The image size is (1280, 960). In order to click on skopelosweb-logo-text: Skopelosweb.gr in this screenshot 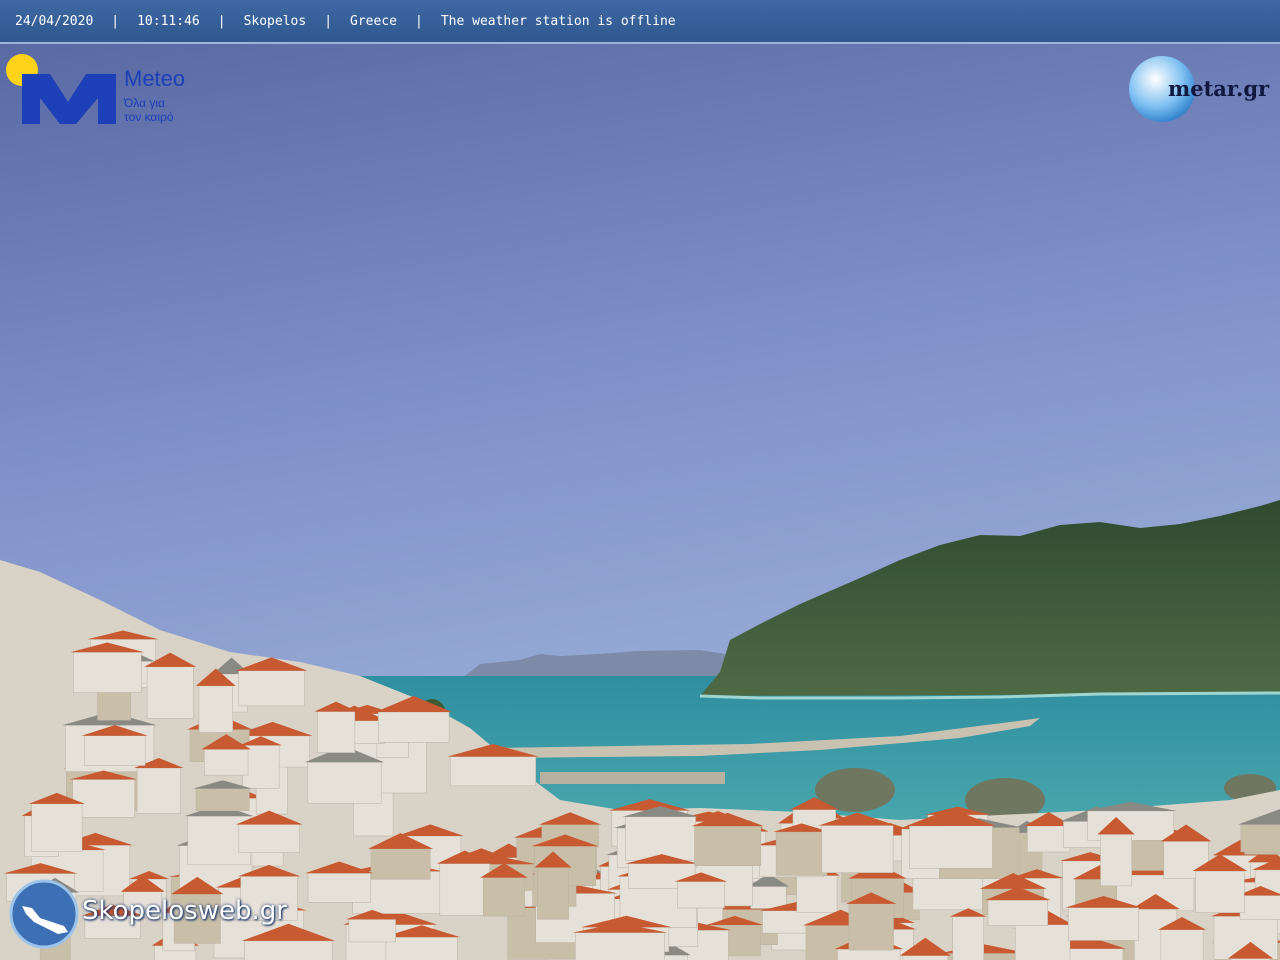, I will do `click(184, 911)`.